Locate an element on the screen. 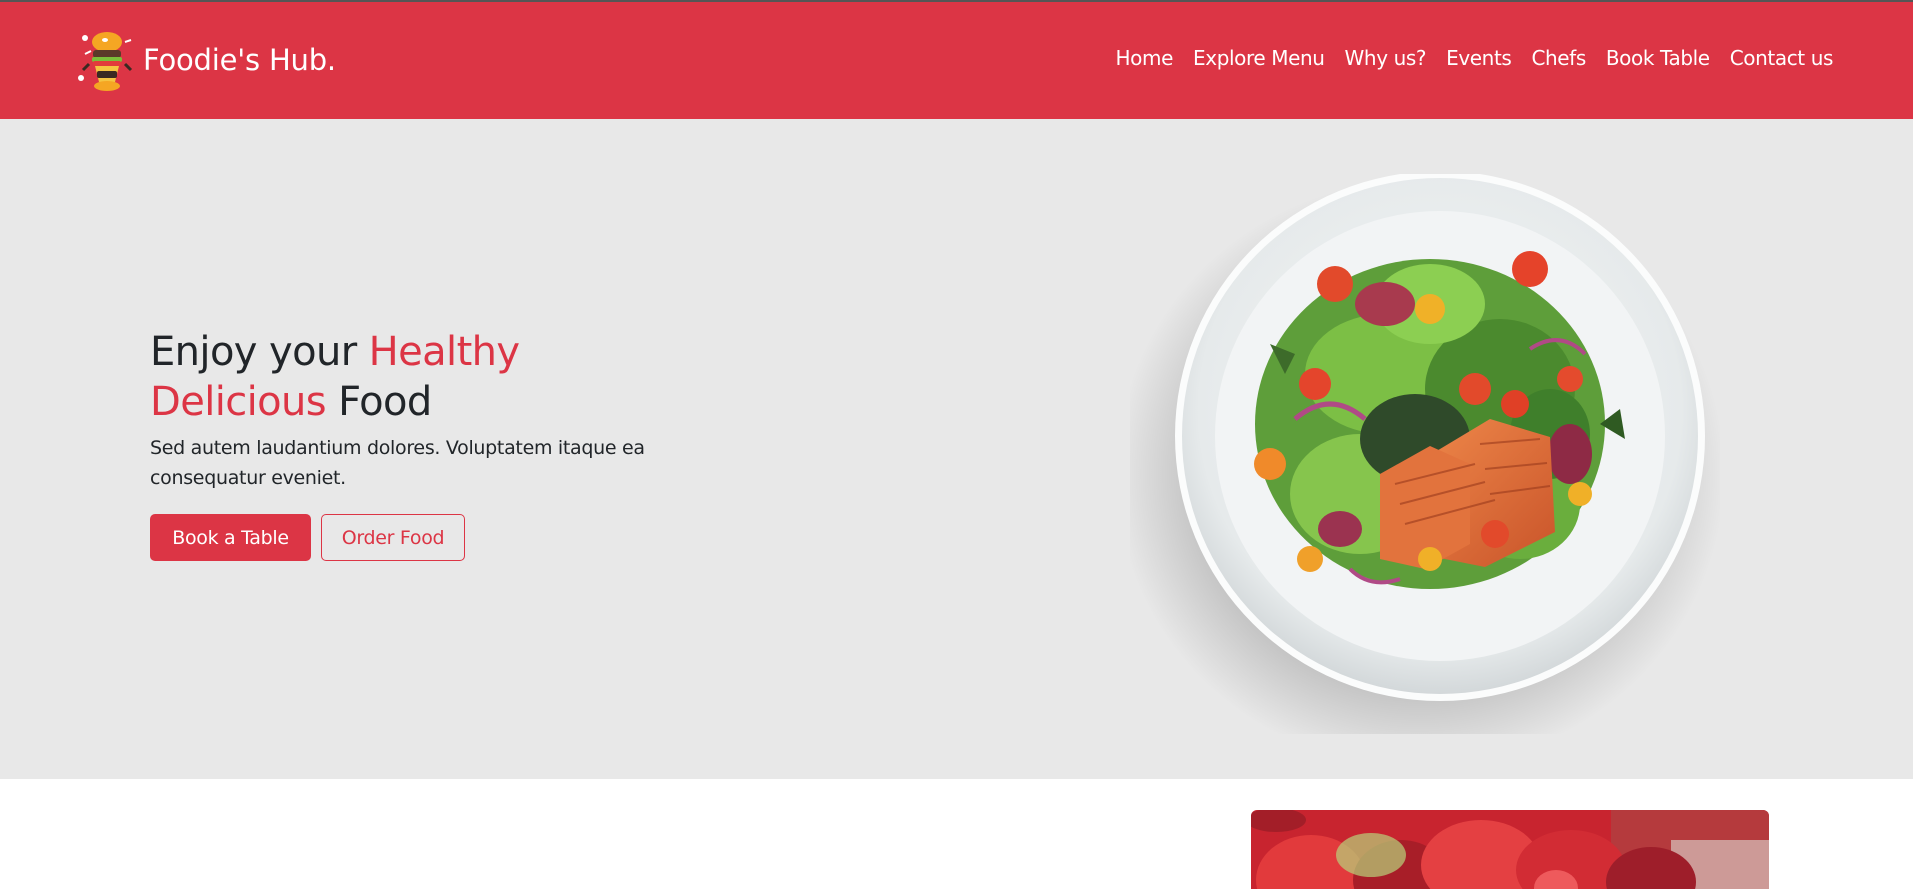  burger-chef-mascot-icon is located at coordinates (105, 61).